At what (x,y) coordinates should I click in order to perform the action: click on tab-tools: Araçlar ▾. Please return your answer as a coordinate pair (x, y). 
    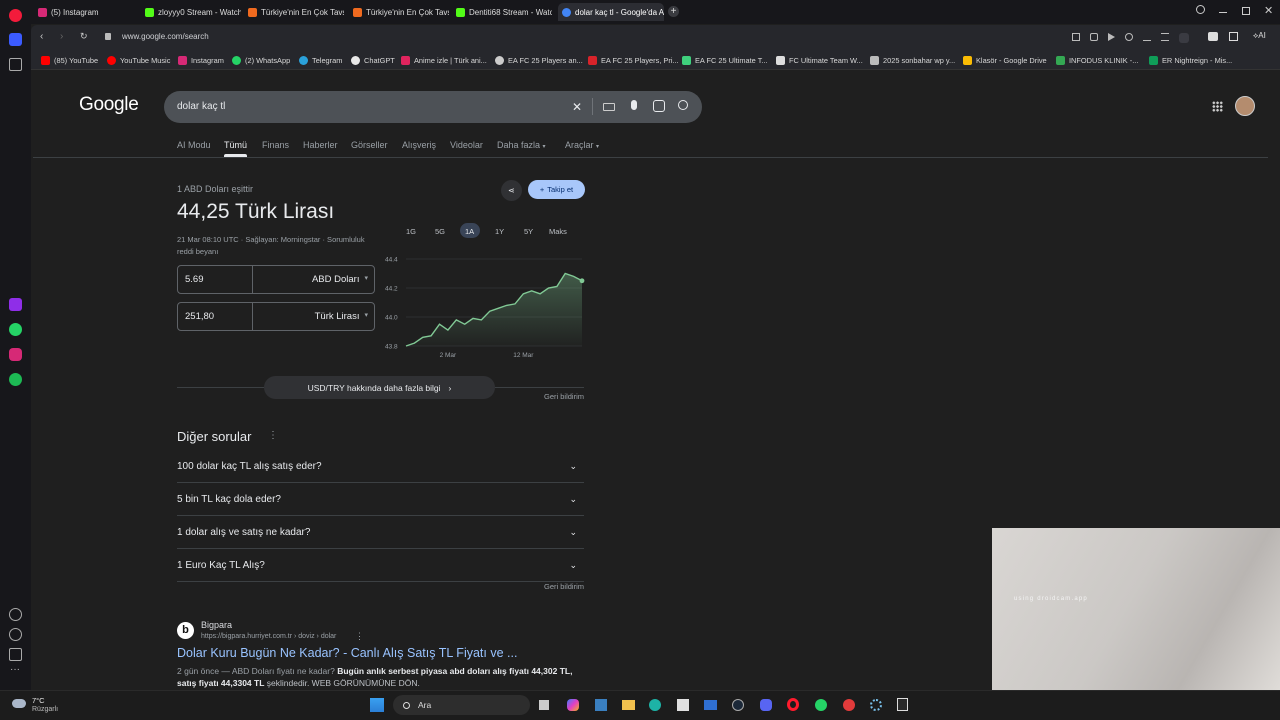
    Looking at the image, I should click on (582, 145).